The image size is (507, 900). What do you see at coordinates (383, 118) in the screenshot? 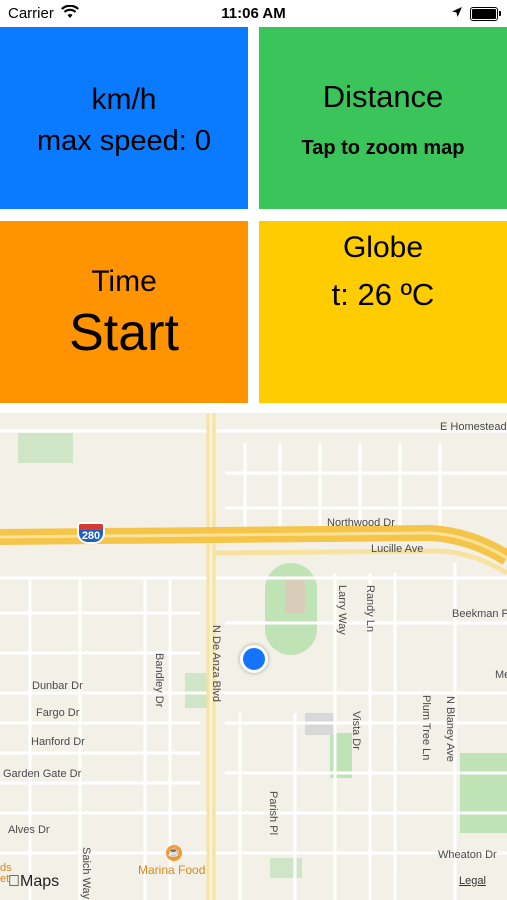
I see `distance-tile: Distance Tap to zoom map` at bounding box center [383, 118].